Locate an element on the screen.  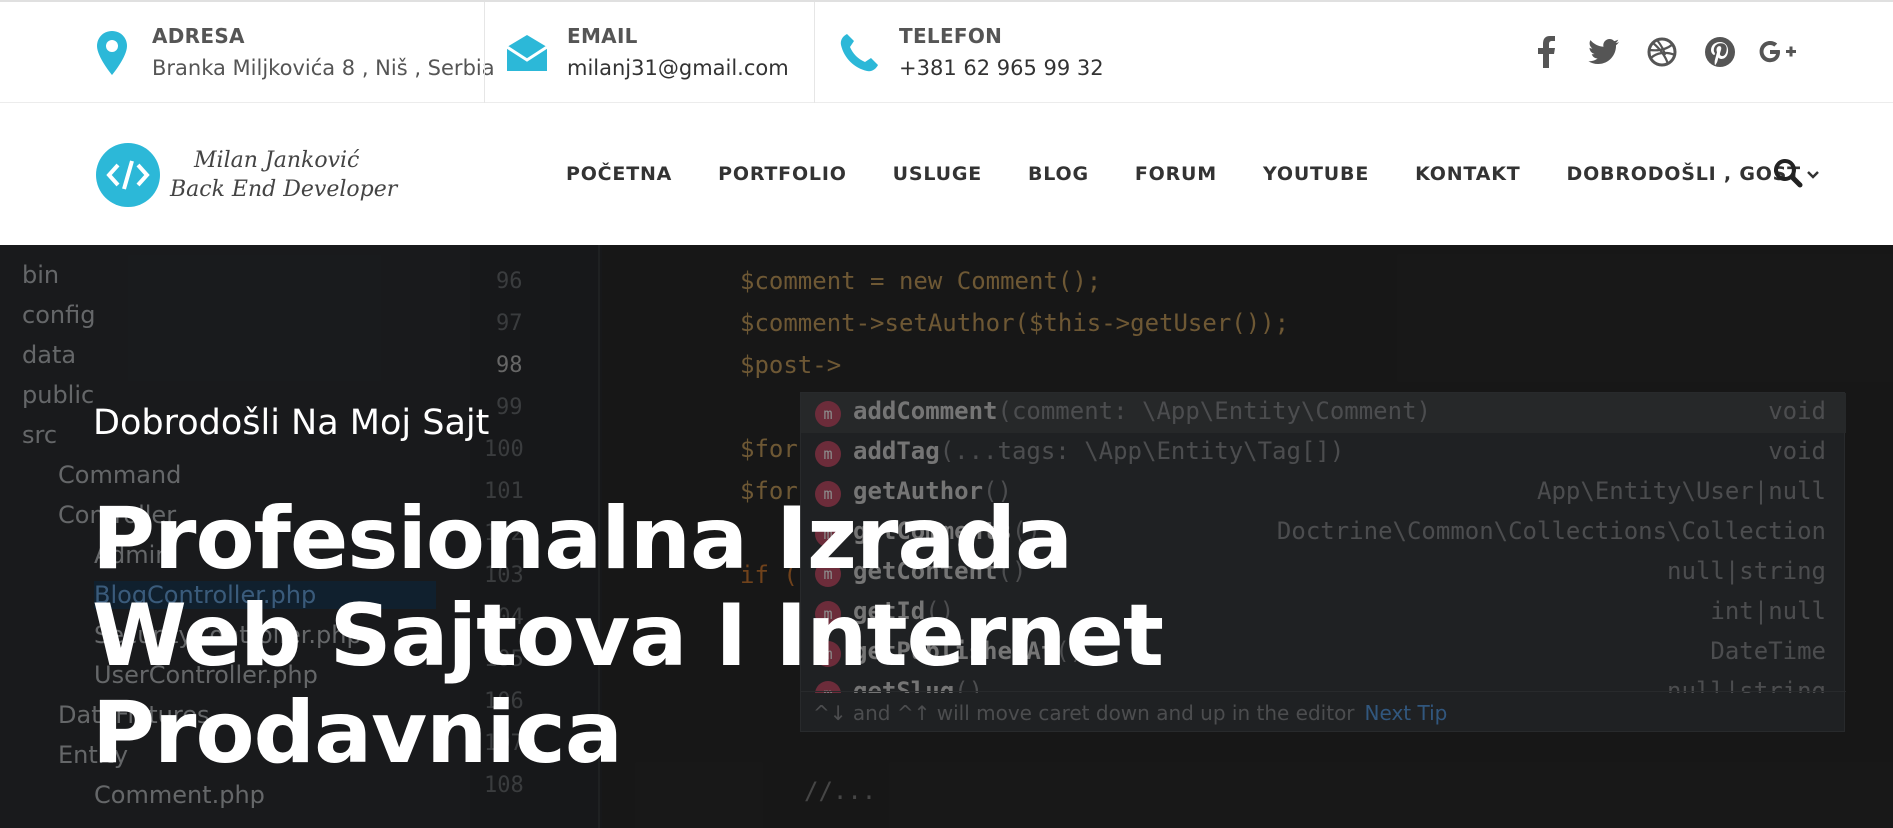
logo-name: Milan Janković is located at coordinates (277, 160).